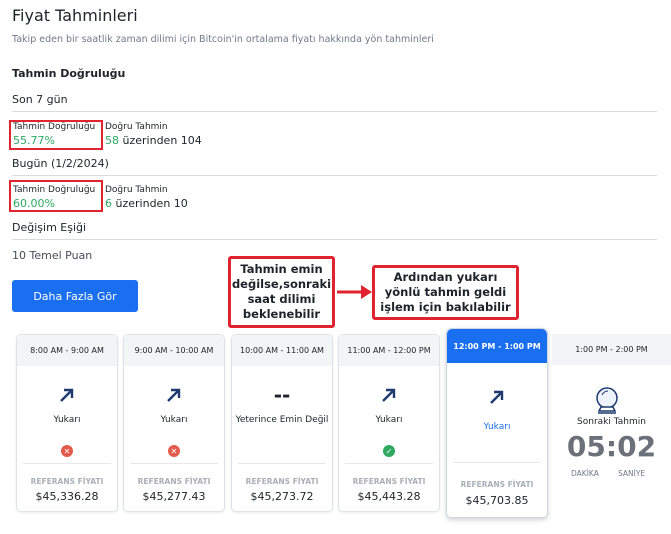 The height and width of the screenshot is (534, 671). What do you see at coordinates (497, 500) in the screenshot?
I see `card-price: $45,703.85` at bounding box center [497, 500].